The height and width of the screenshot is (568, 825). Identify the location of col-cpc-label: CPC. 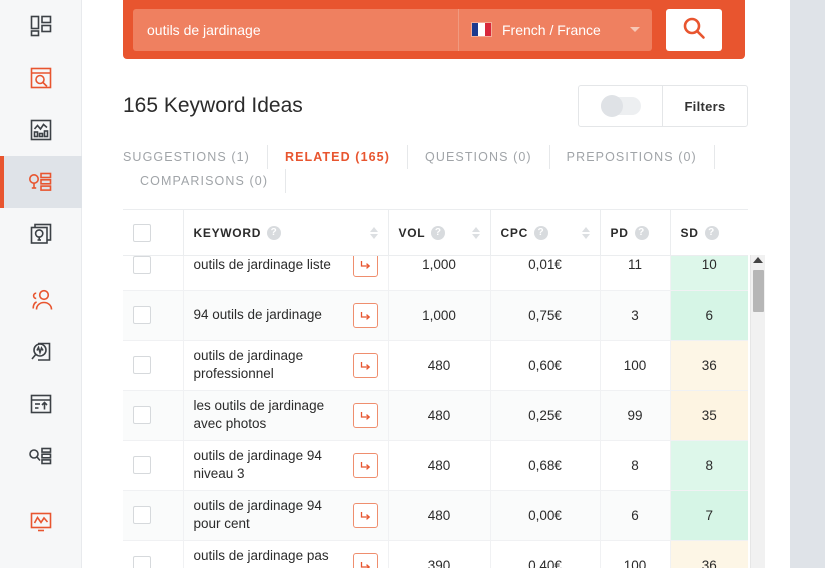
(514, 232).